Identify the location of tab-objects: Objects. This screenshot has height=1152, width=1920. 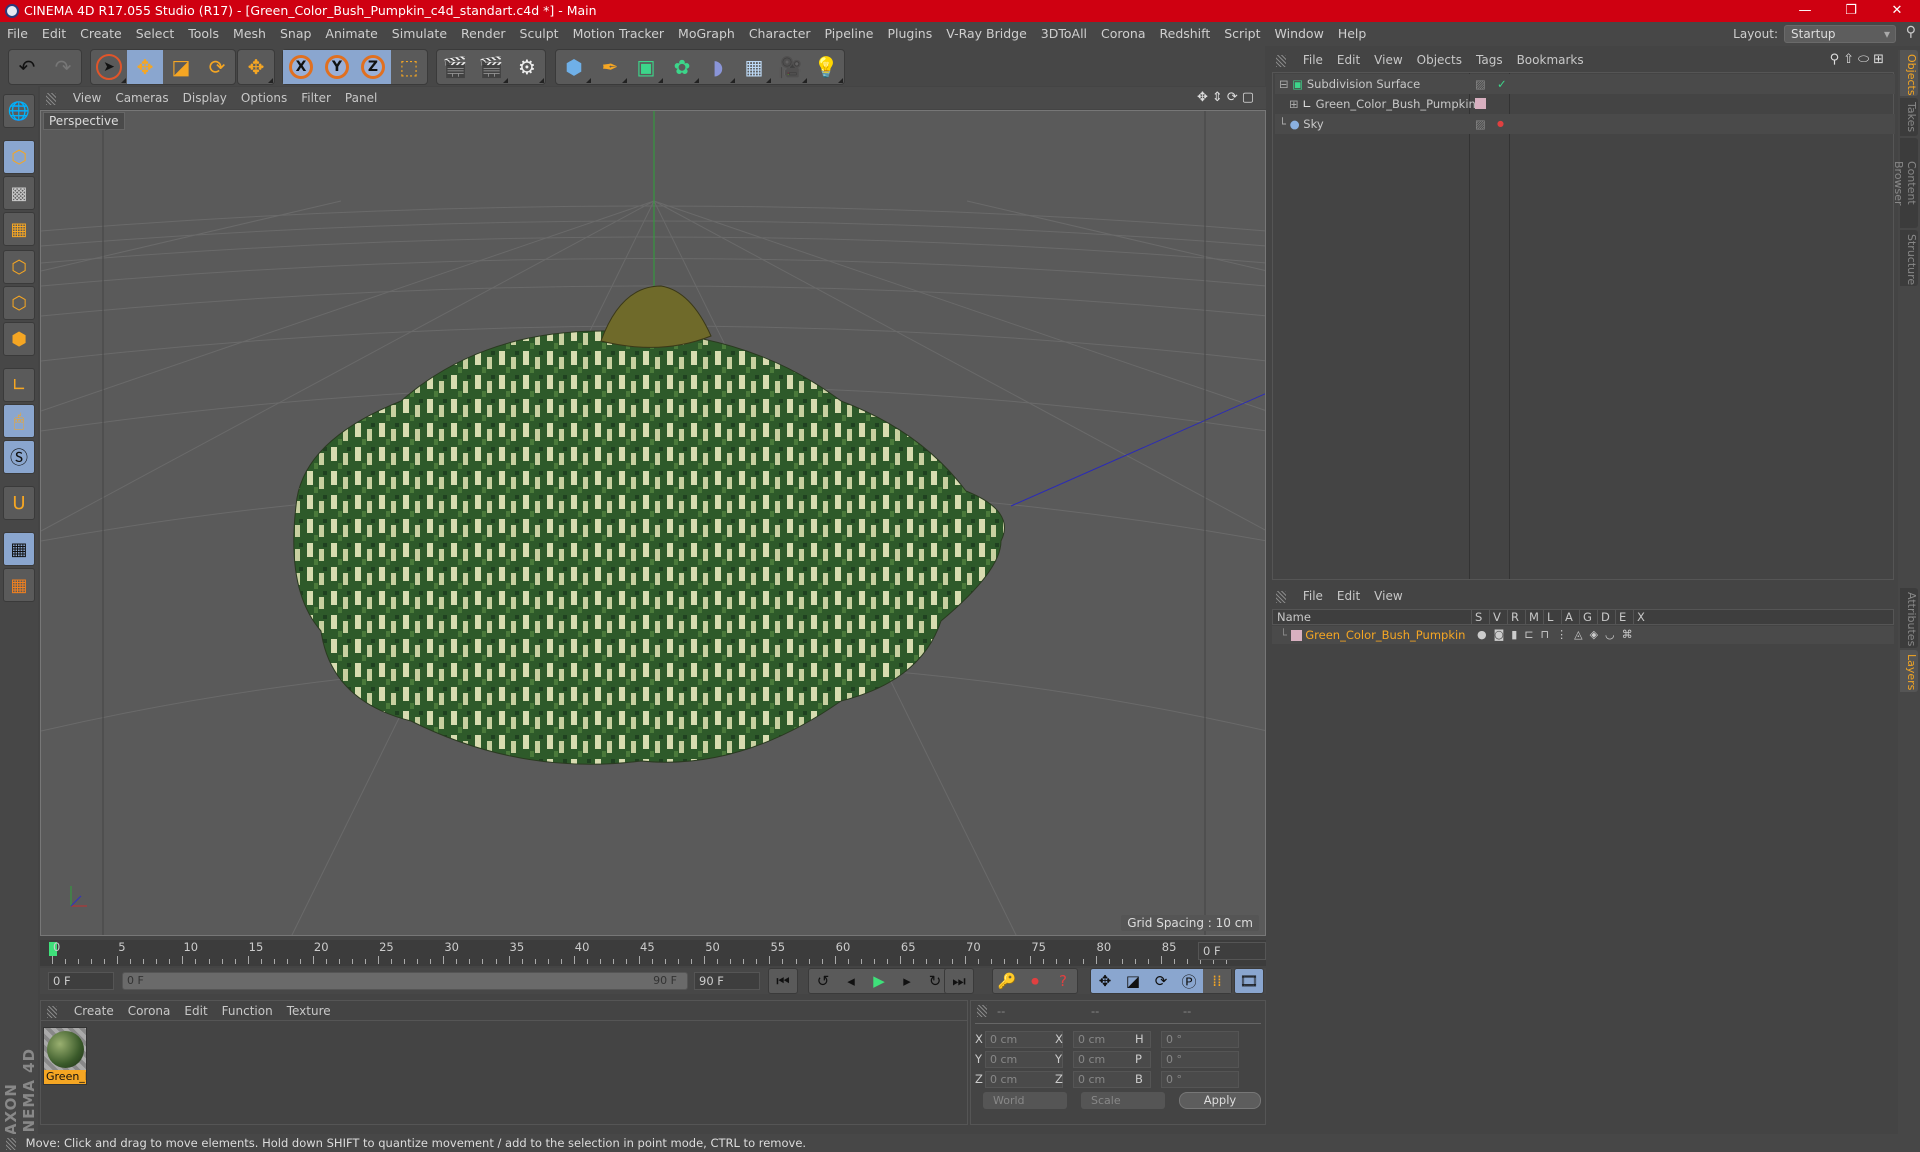
(1909, 73).